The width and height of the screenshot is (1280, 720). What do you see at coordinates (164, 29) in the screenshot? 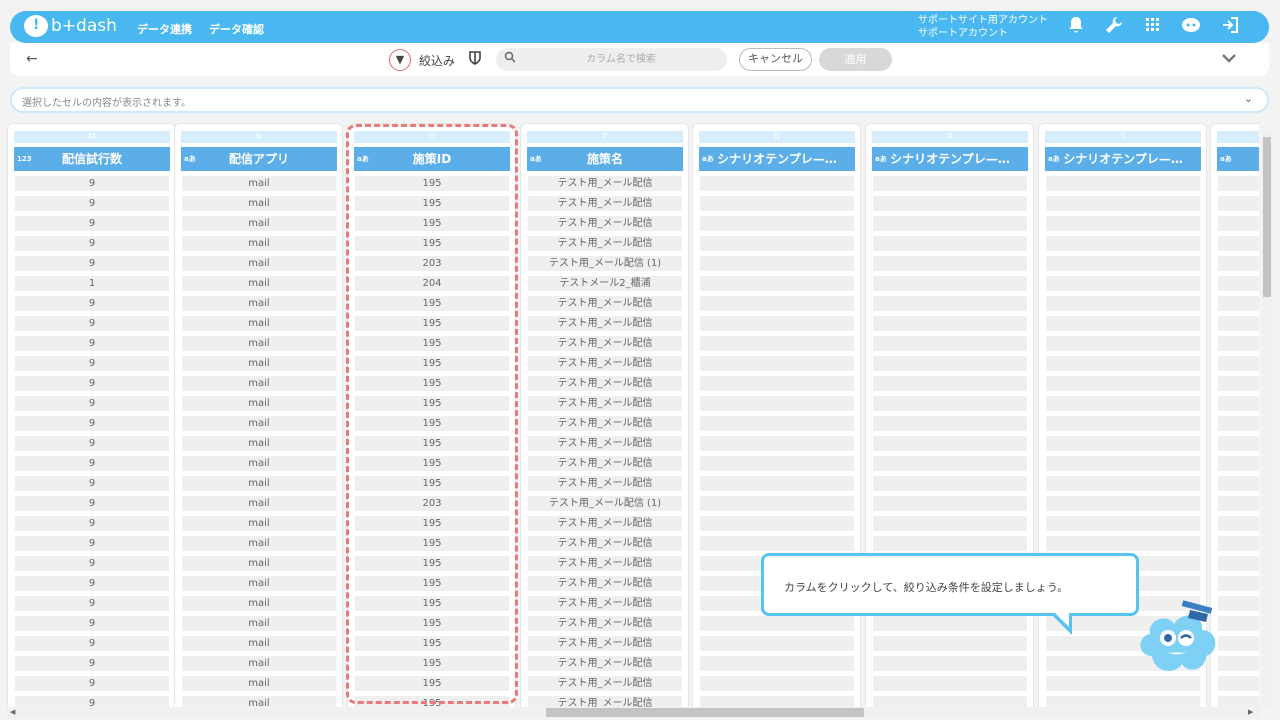
I see `nav-data-integration: データ連携` at bounding box center [164, 29].